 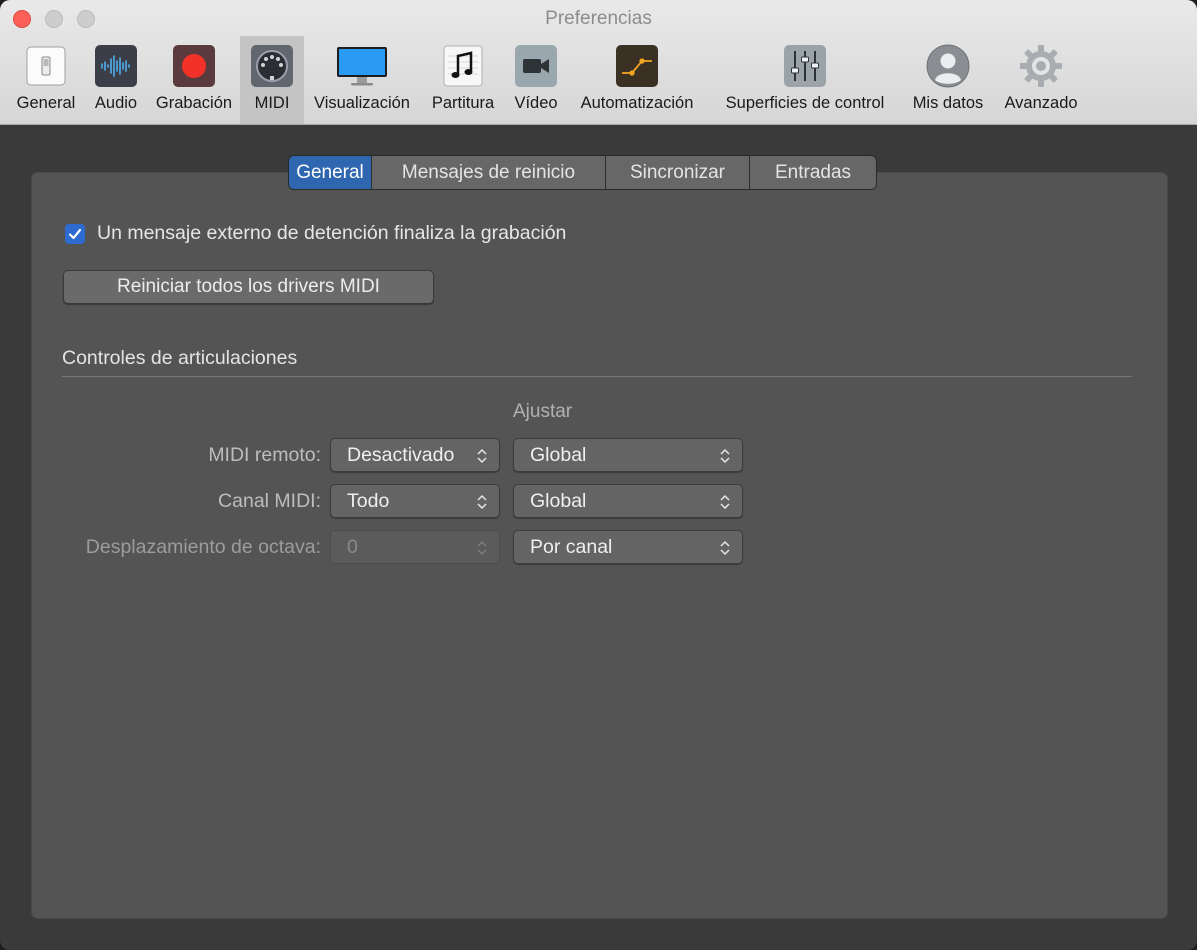 What do you see at coordinates (269, 501) in the screenshot?
I see `midi-channel-label: Canal MIDI:` at bounding box center [269, 501].